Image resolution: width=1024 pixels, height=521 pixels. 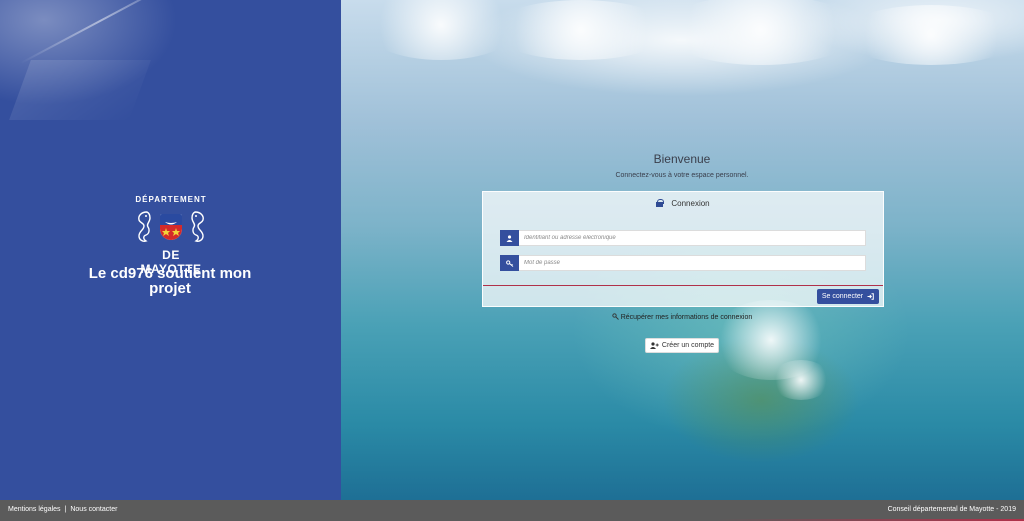 What do you see at coordinates (842, 296) in the screenshot?
I see `login-button-label: Se connecter` at bounding box center [842, 296].